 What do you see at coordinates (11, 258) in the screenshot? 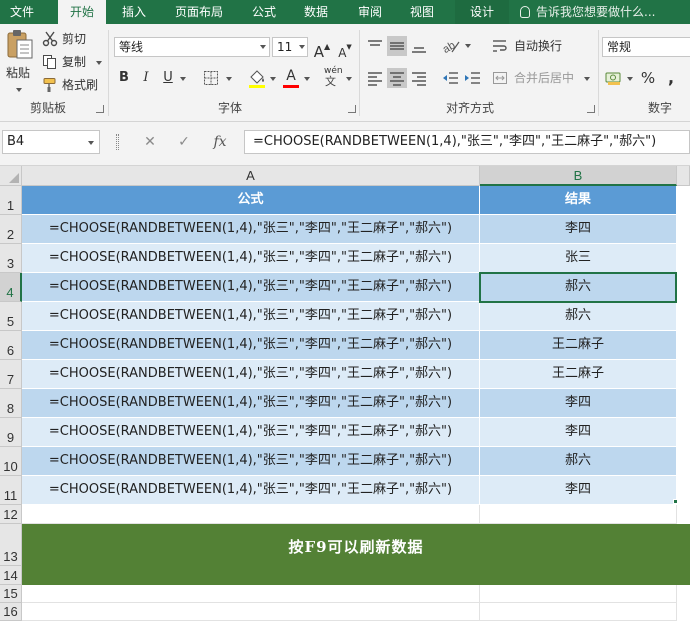
I see `row-header-3: 3` at bounding box center [11, 258].